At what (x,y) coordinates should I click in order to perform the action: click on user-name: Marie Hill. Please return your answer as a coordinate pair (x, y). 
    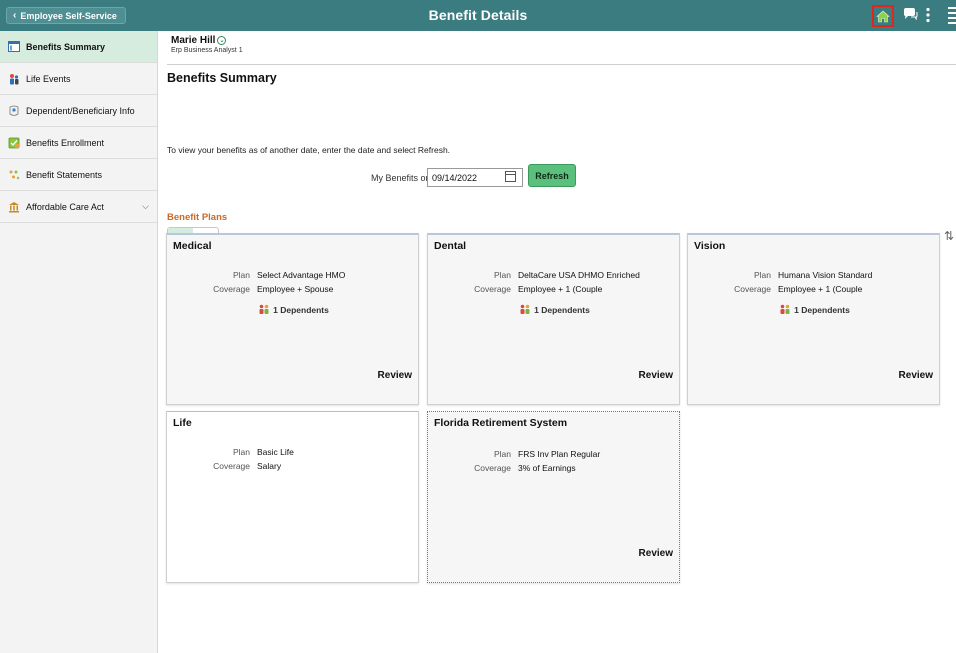
    Looking at the image, I should click on (193, 40).